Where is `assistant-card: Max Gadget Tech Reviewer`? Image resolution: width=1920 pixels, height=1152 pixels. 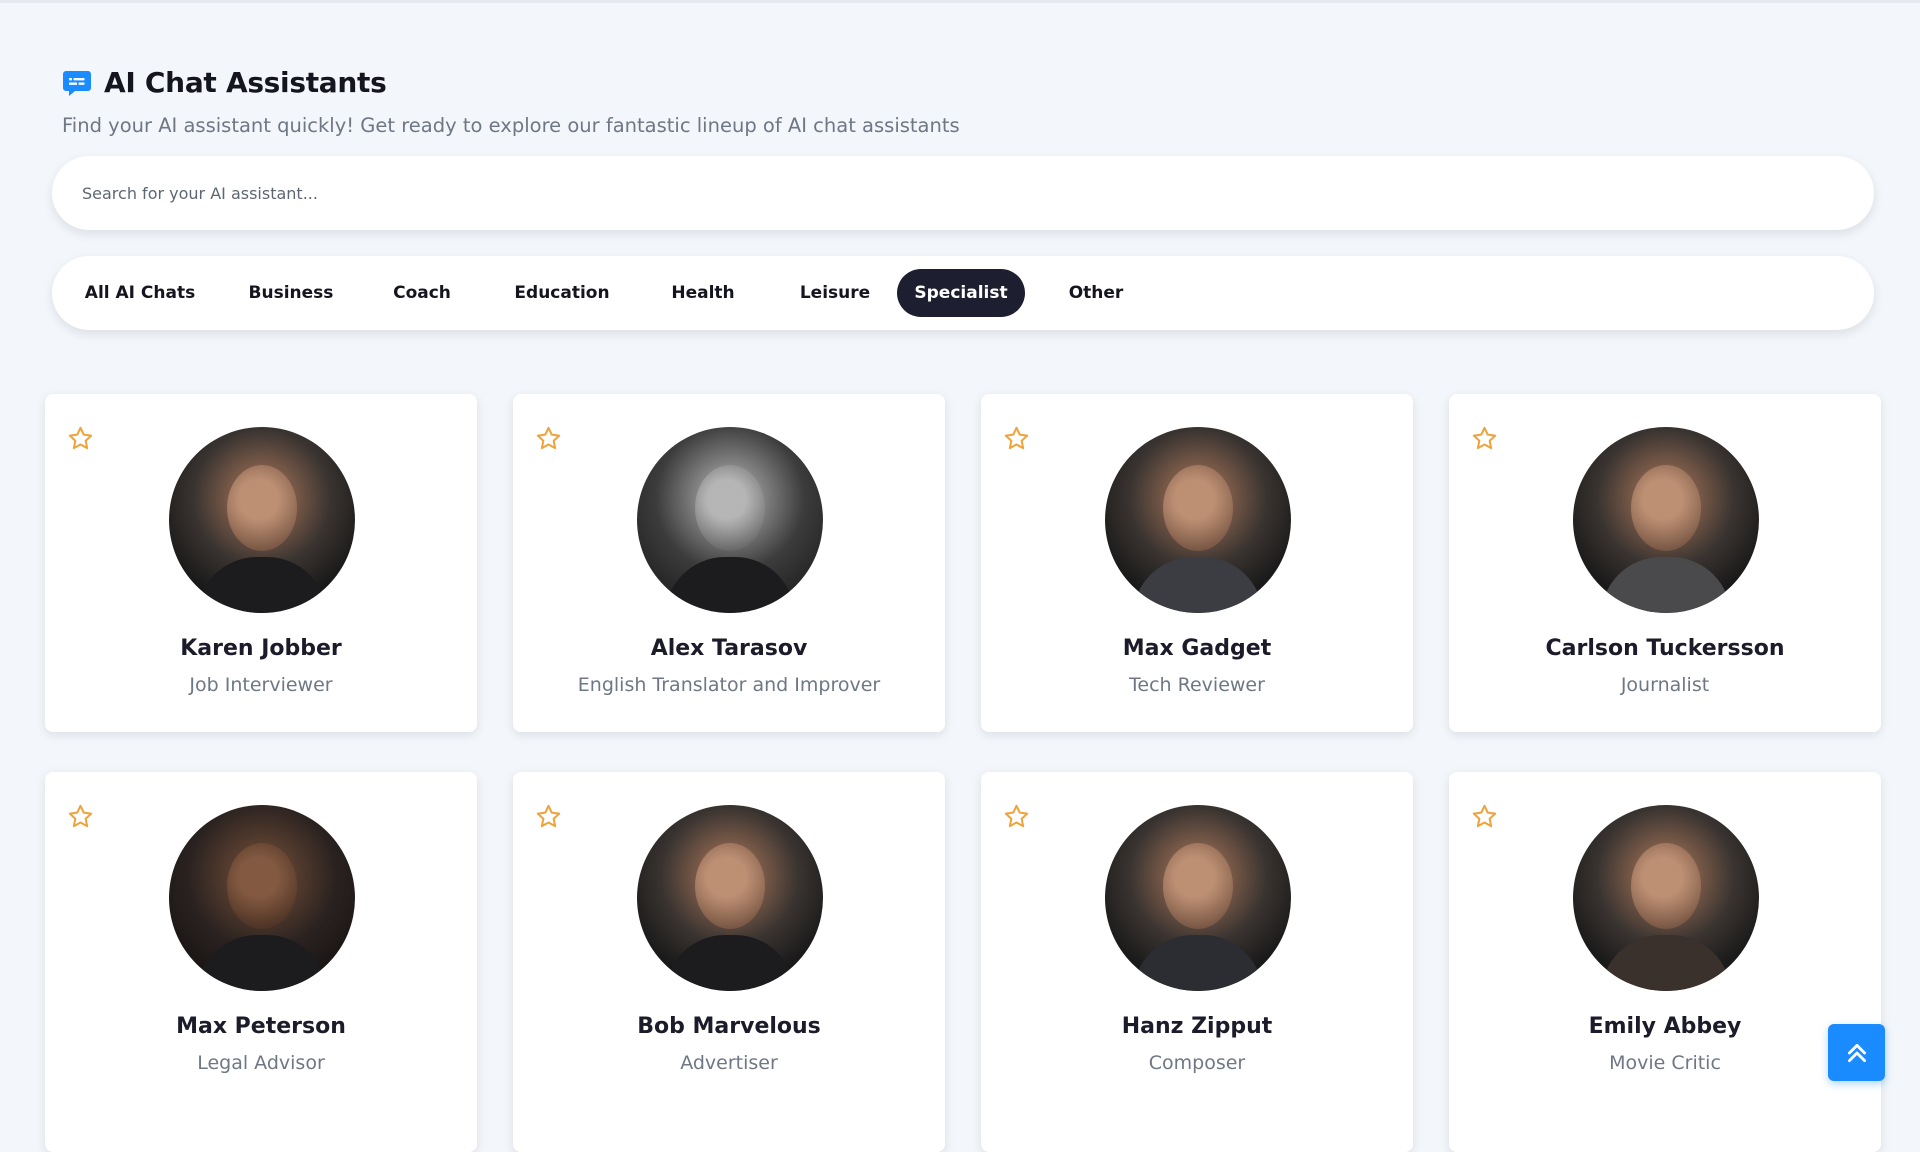
assistant-card: Max Gadget Tech Reviewer is located at coordinates (1197, 563).